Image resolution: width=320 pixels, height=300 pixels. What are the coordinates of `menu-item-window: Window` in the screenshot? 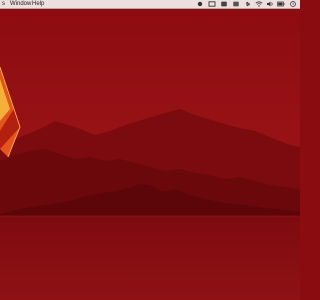 It's located at (20, 4).